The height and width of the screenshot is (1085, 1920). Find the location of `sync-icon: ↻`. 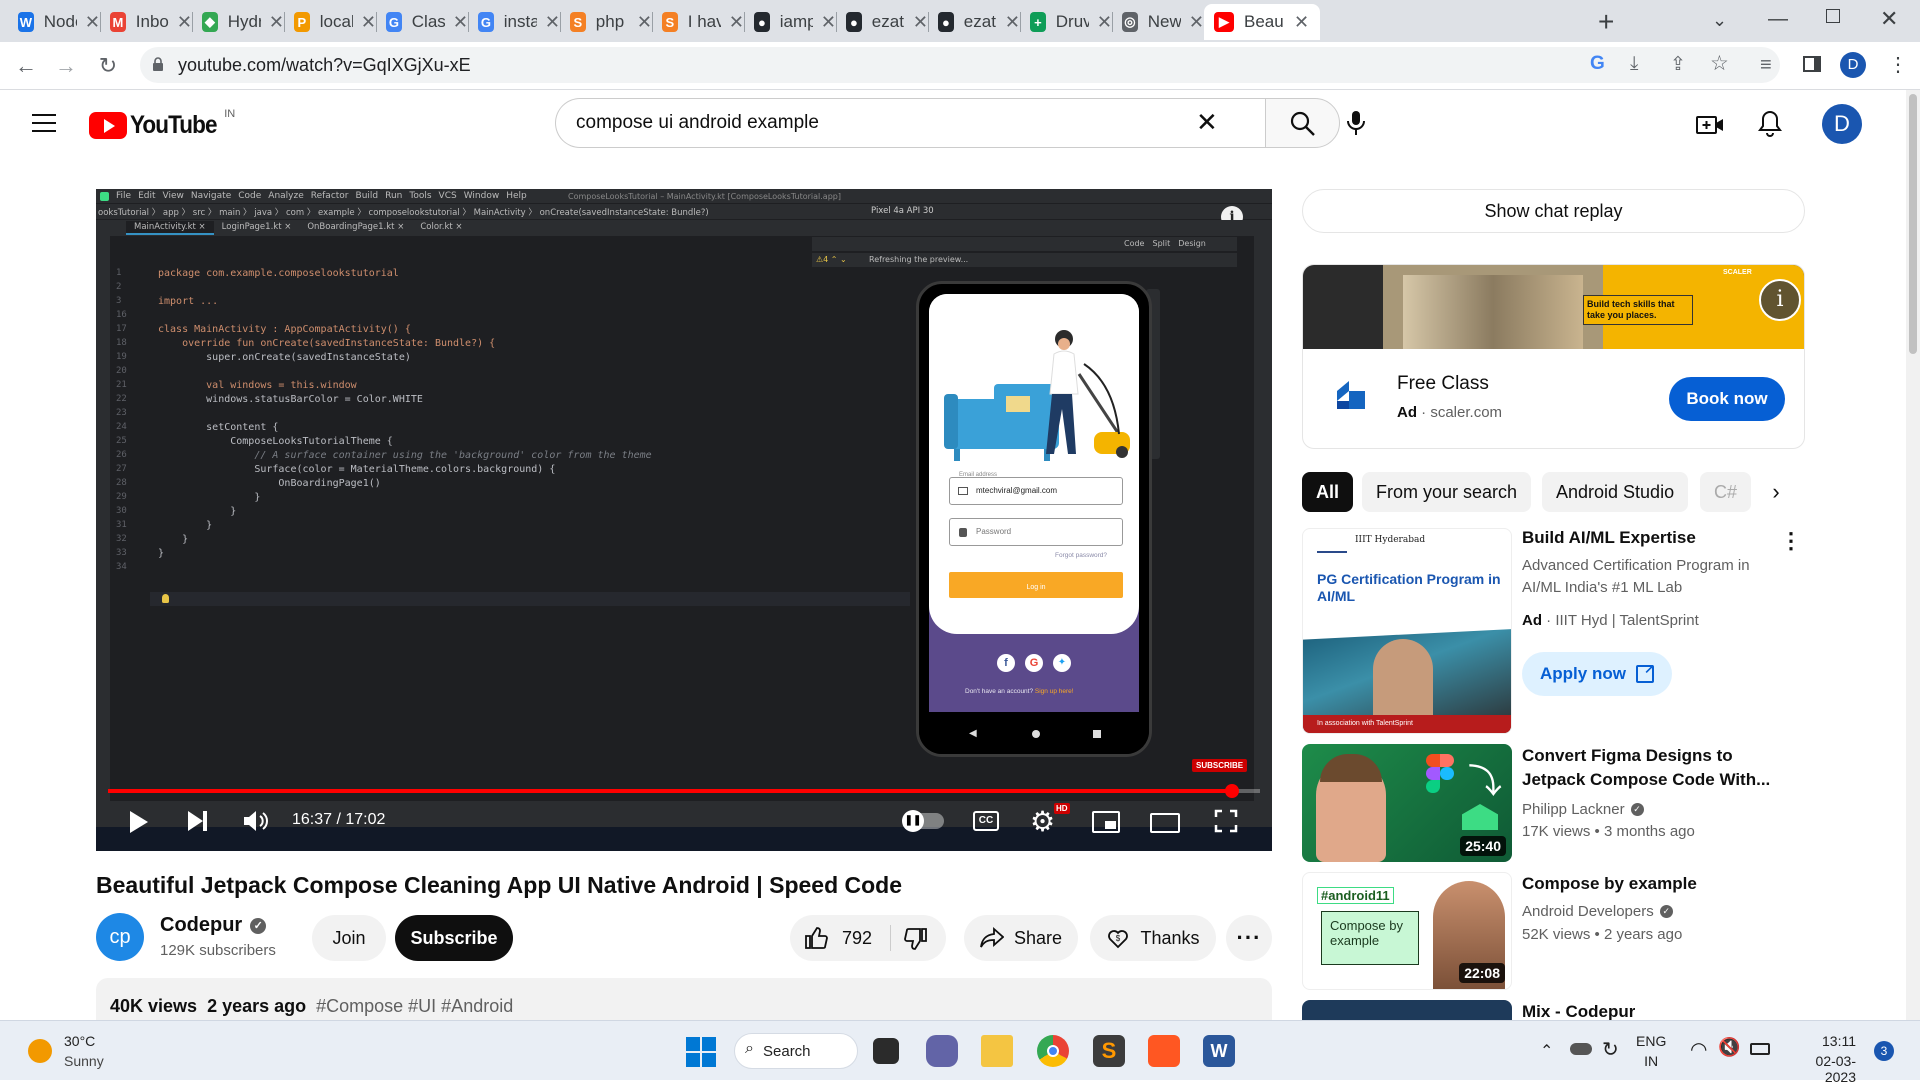

sync-icon: ↻ is located at coordinates (1610, 1049).